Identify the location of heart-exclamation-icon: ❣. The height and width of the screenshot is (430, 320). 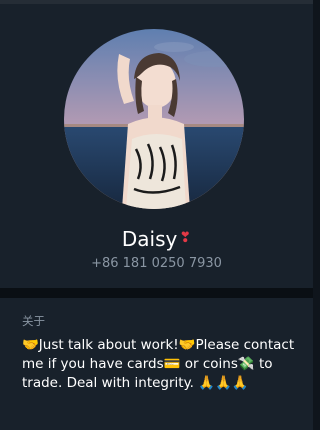
(185, 238).